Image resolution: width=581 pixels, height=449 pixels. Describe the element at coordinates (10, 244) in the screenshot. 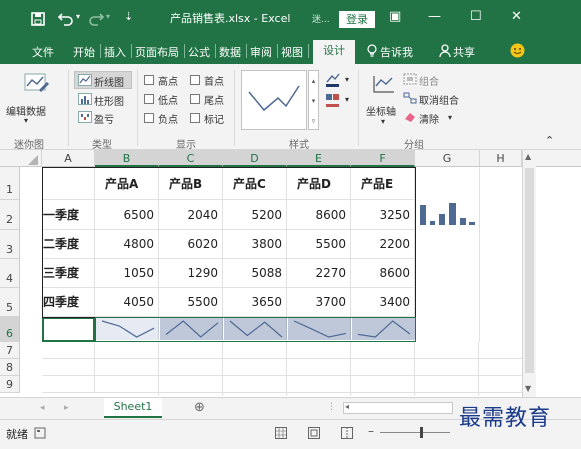

I see `row-header-3: 3` at that location.